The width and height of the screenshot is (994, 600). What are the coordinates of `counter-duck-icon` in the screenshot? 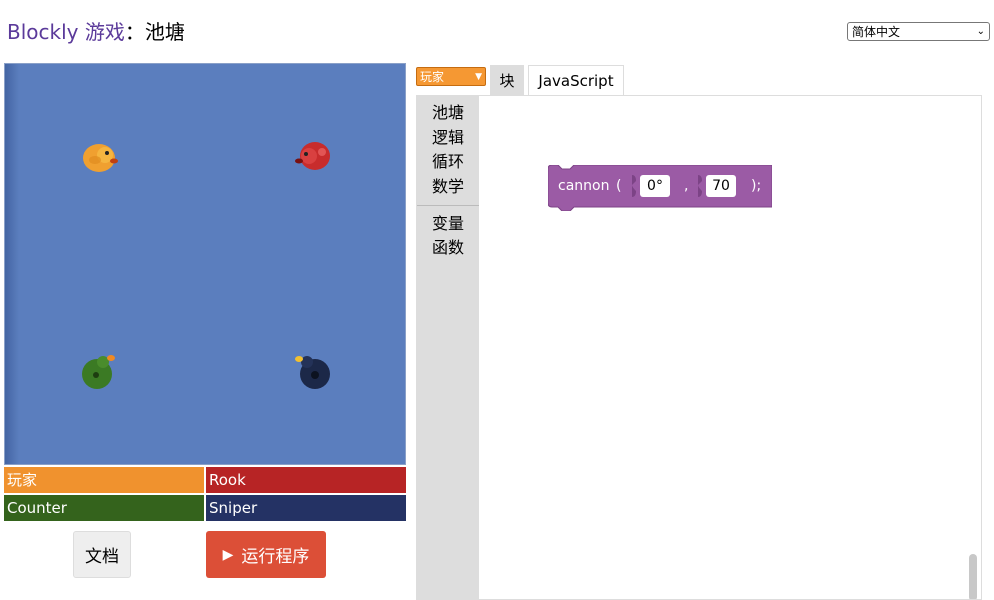 It's located at (98, 372).